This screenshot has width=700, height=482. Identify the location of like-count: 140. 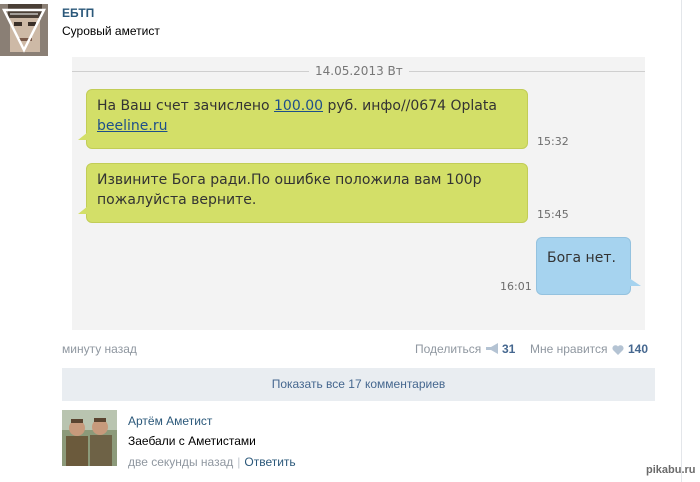
(638, 349).